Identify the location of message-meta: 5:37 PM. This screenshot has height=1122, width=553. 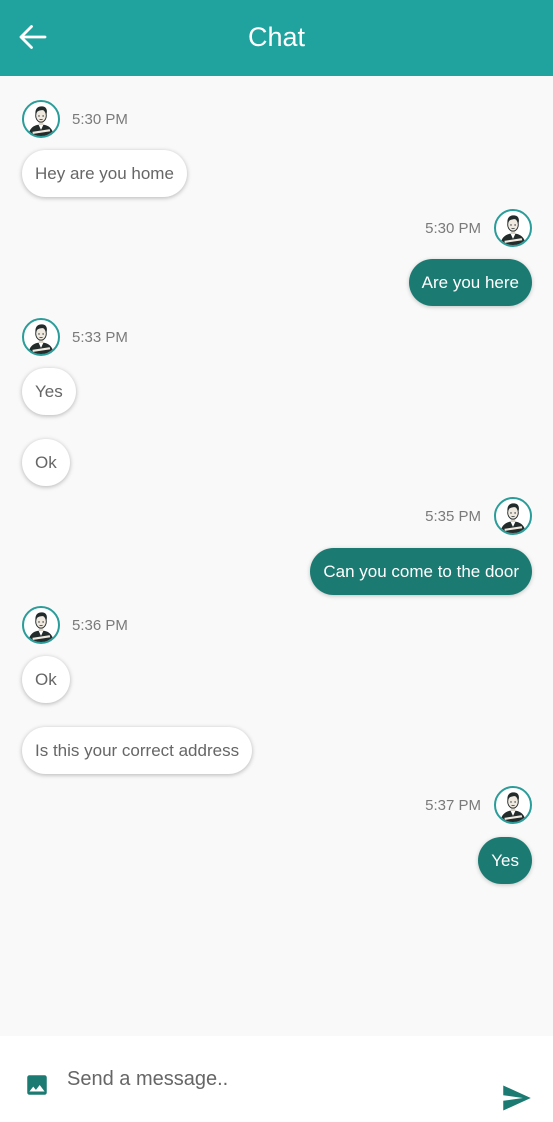
(478, 805).